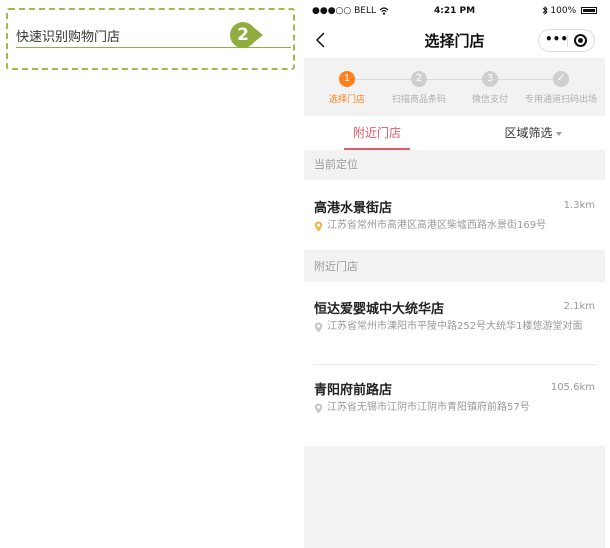 This screenshot has width=610, height=548. Describe the element at coordinates (454, 40) in the screenshot. I see `nav-bar: 选择门店 •••` at that location.